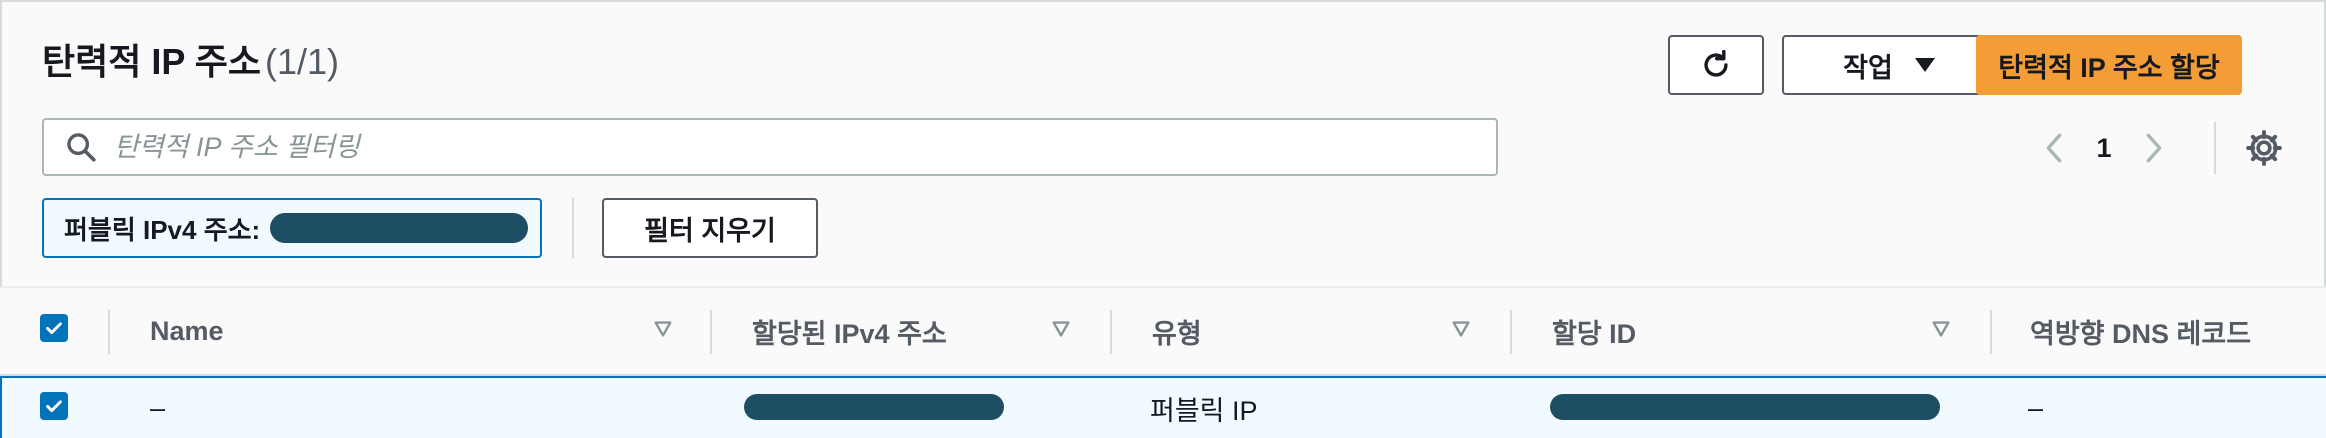 The height and width of the screenshot is (438, 2326). Describe the element at coordinates (1204, 410) in the screenshot. I see `cell-type: 퍼블릭 IP` at that location.